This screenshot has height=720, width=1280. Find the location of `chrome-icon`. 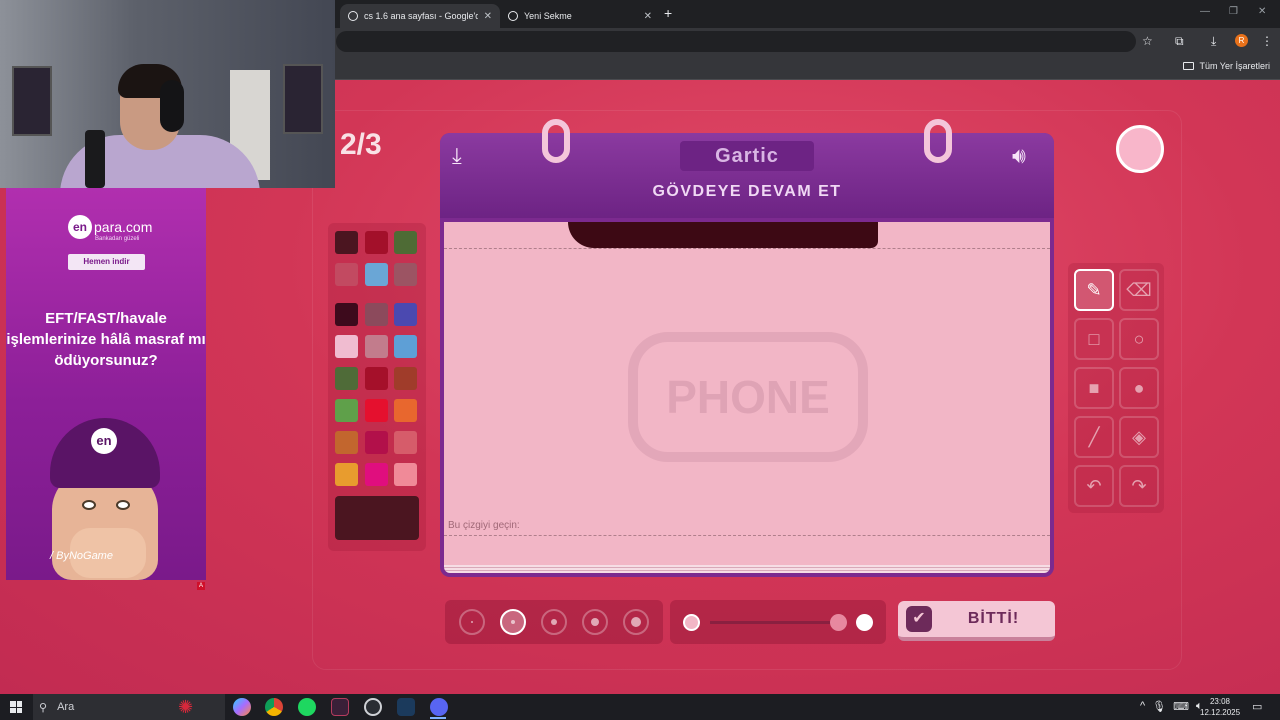

chrome-icon is located at coordinates (274, 707).